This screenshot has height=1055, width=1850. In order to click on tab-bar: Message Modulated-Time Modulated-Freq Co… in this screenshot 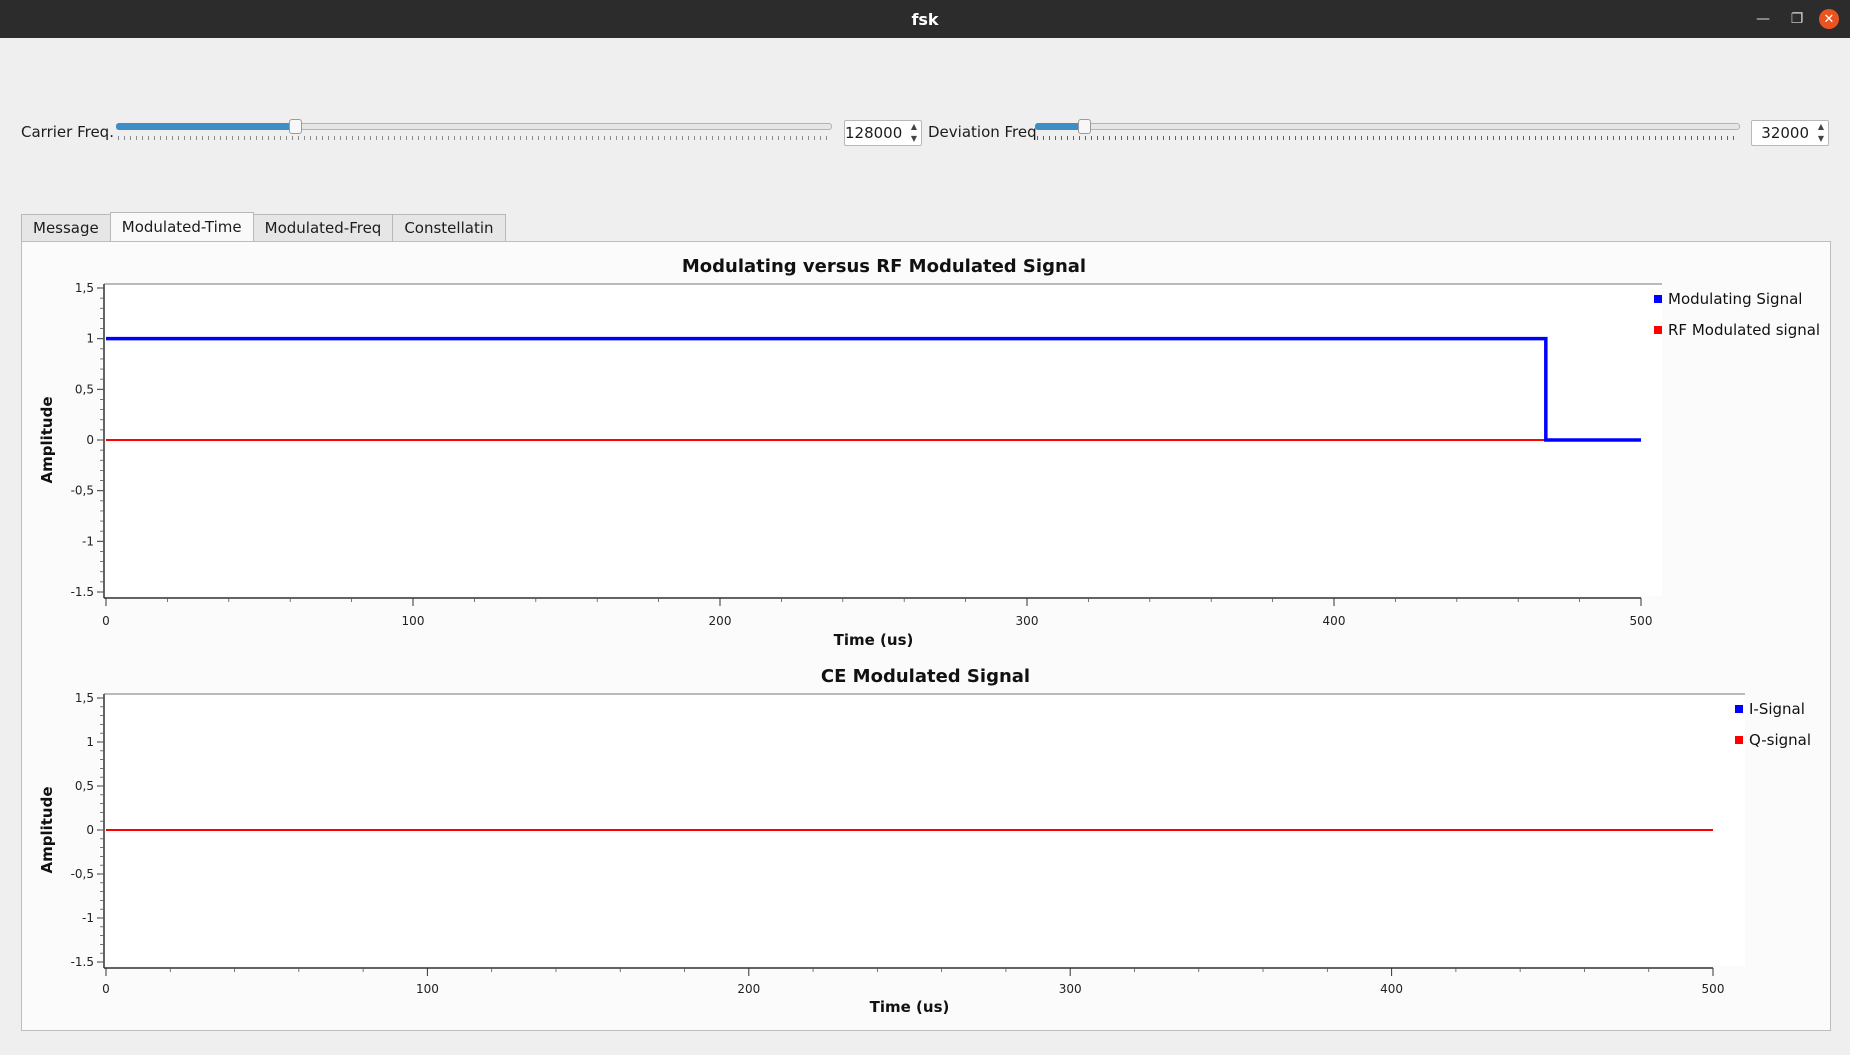, I will do `click(263, 226)`.